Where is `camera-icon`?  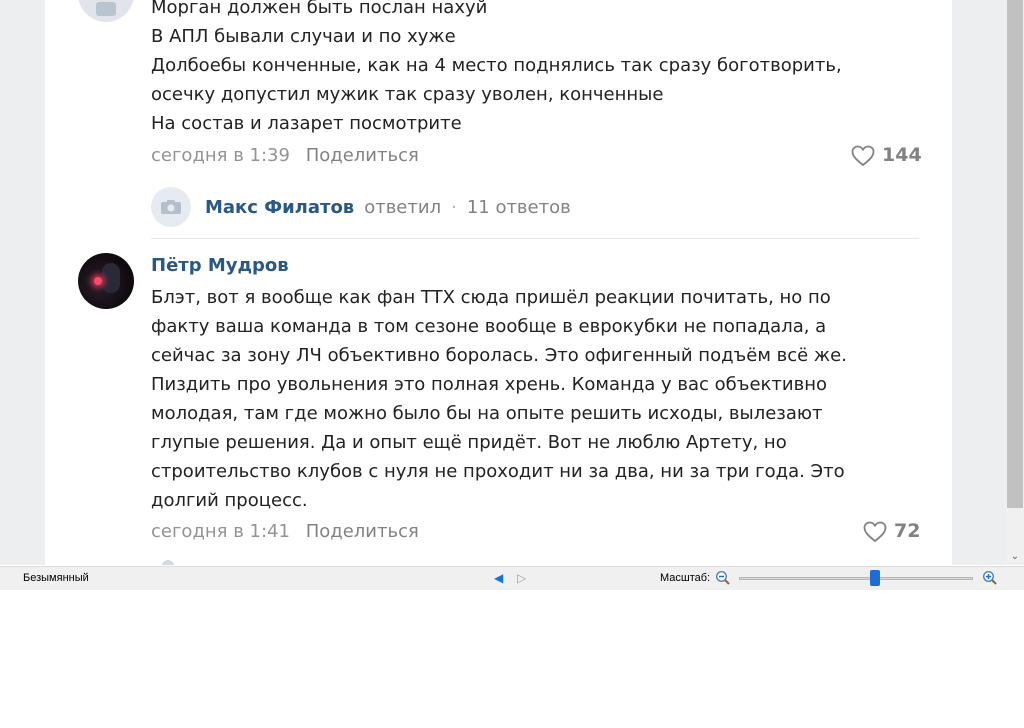 camera-icon is located at coordinates (171, 207).